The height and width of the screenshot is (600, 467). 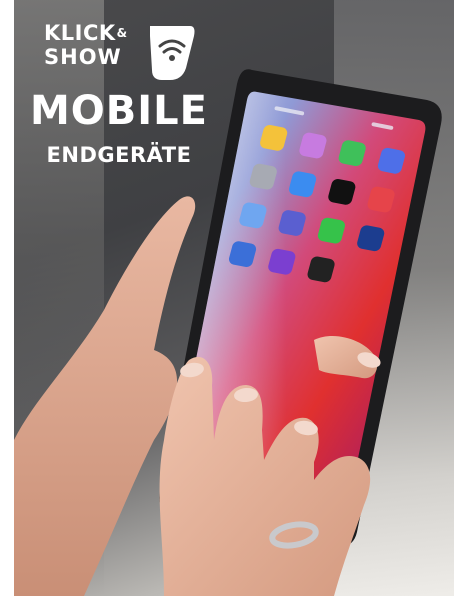 I want to click on klick-show-logo: KLICK& SHOW, so click(x=121, y=52).